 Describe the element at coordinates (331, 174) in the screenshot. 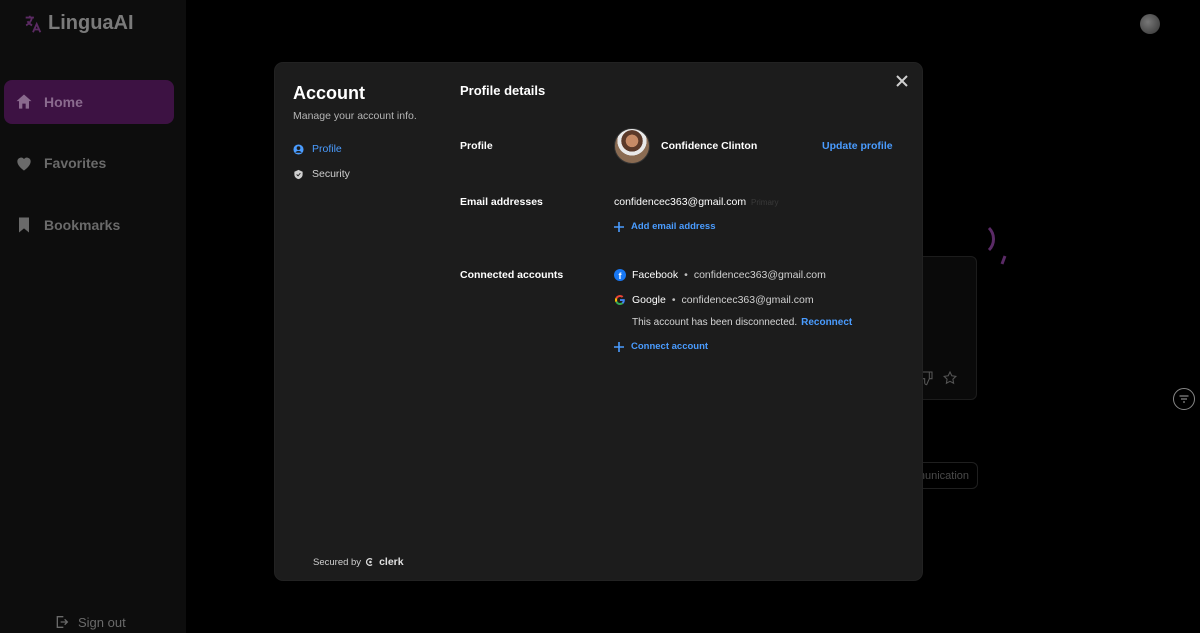

I see `nav-security-label: Security` at that location.